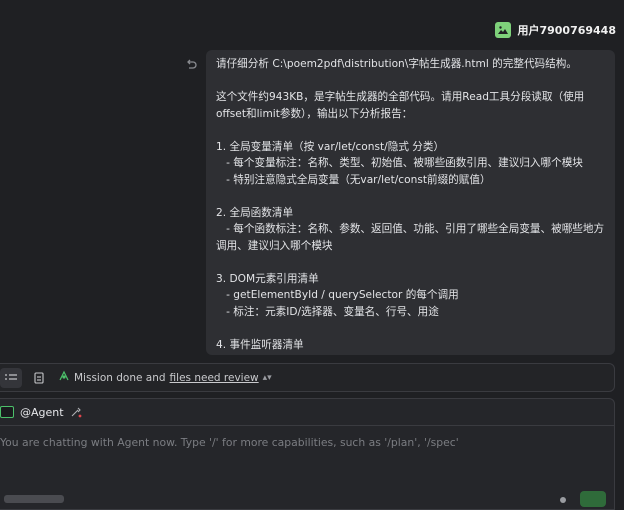 Image resolution: width=624 pixels, height=510 pixels. What do you see at coordinates (307, 425) in the screenshot?
I see `divider` at bounding box center [307, 425].